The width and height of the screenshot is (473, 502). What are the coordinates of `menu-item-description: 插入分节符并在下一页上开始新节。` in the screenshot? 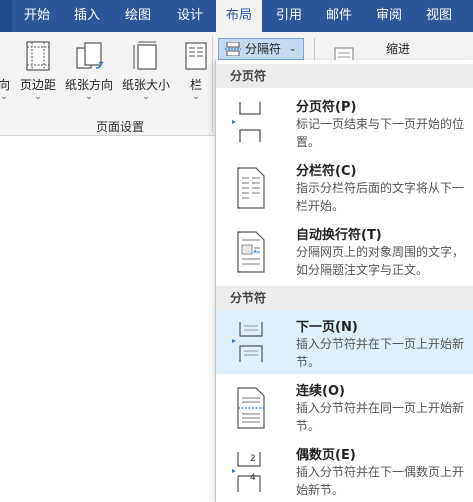 It's located at (380, 353).